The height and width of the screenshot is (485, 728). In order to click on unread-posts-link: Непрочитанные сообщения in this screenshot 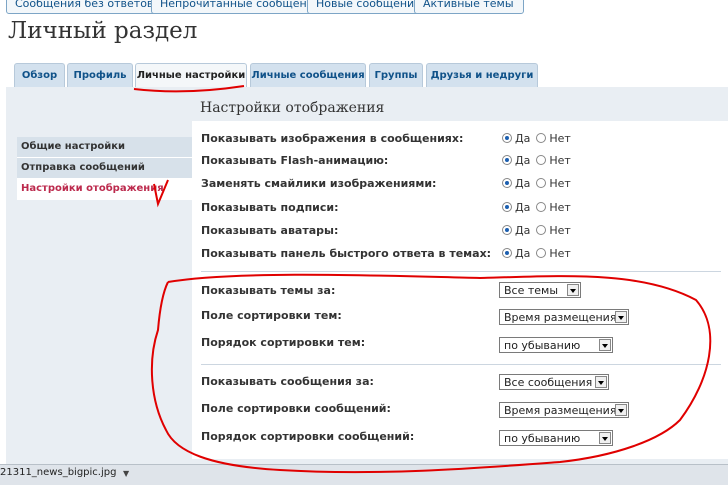, I will do `click(235, 7)`.